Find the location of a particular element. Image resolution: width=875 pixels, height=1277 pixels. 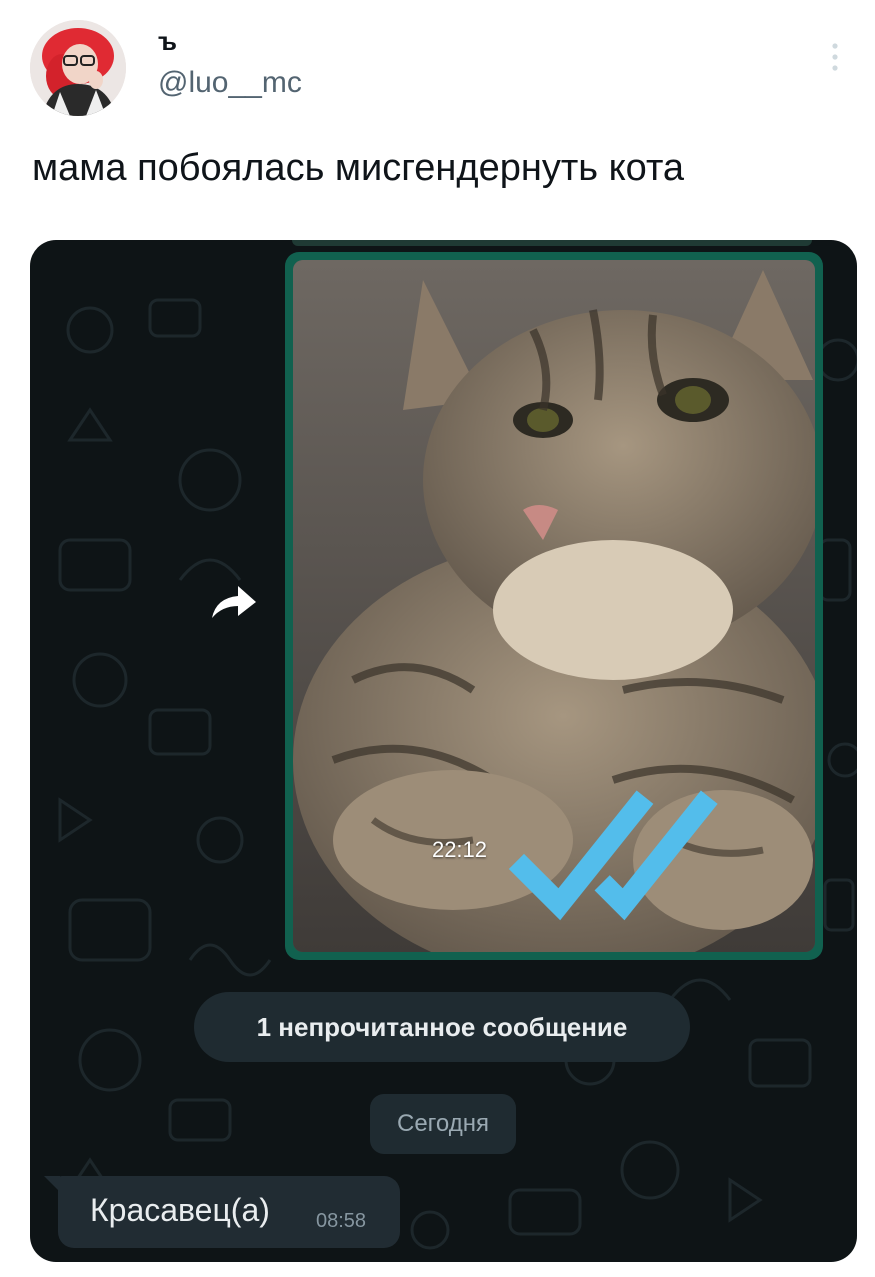

user-handle: @luo__mc is located at coordinates (230, 83).